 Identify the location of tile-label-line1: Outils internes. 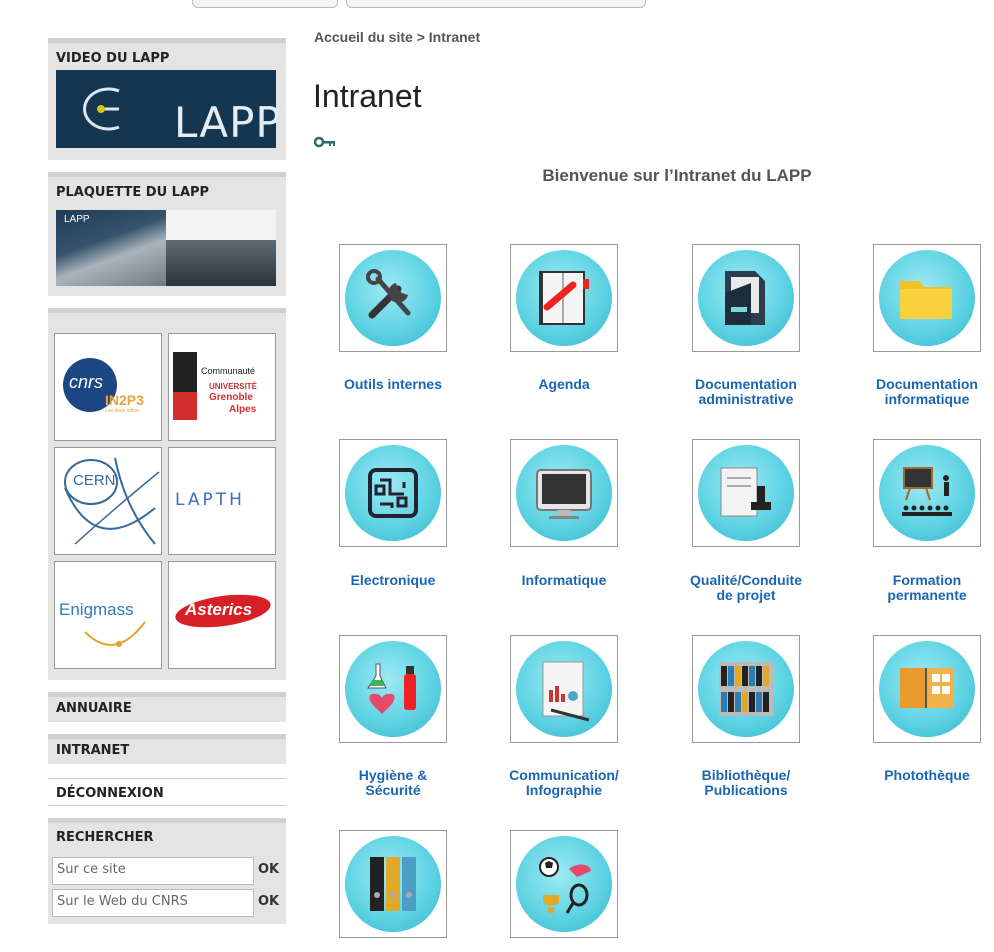
(393, 384).